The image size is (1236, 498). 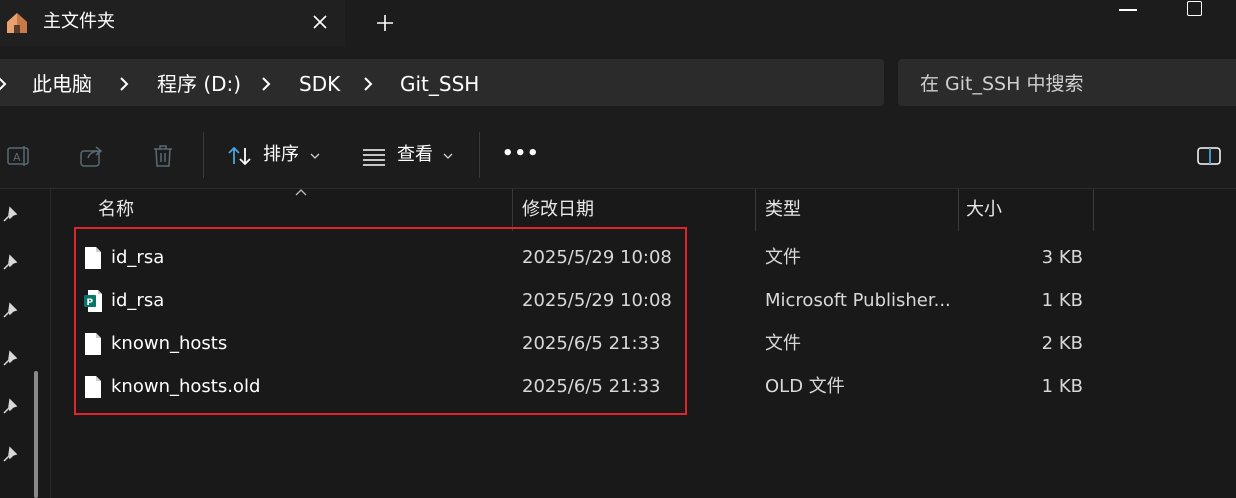 What do you see at coordinates (92, 156) in the screenshot?
I see `share-icon` at bounding box center [92, 156].